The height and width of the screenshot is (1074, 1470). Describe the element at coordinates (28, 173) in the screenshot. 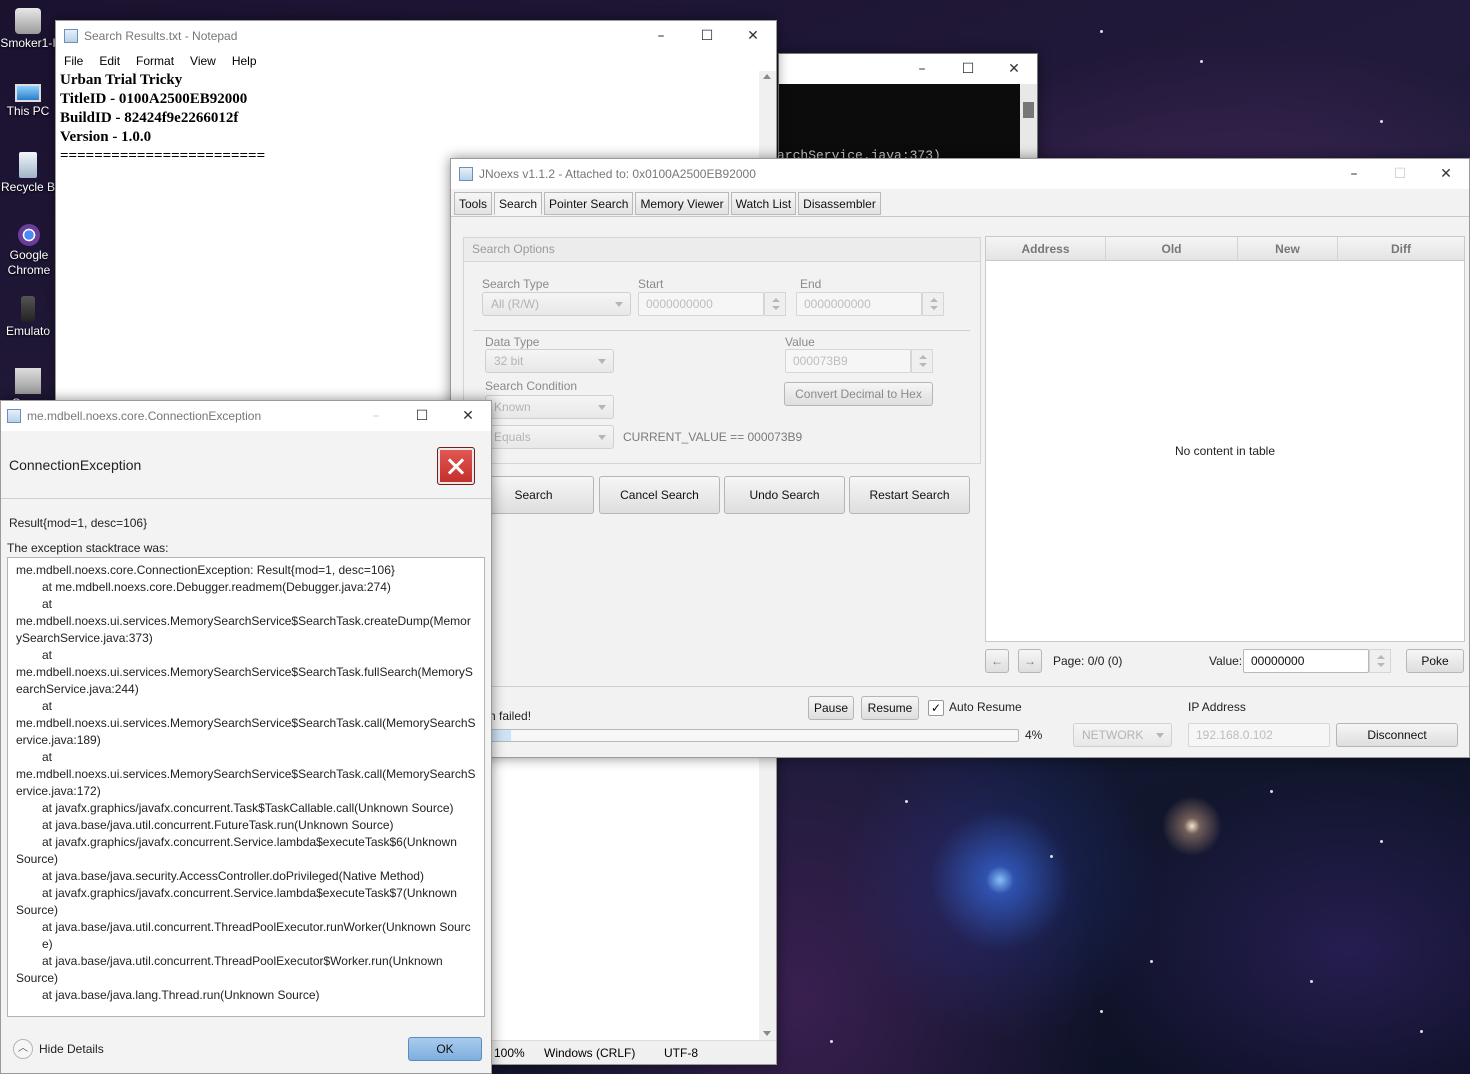

I see `desktop-icon-recycle-bin: Recycle B` at that location.